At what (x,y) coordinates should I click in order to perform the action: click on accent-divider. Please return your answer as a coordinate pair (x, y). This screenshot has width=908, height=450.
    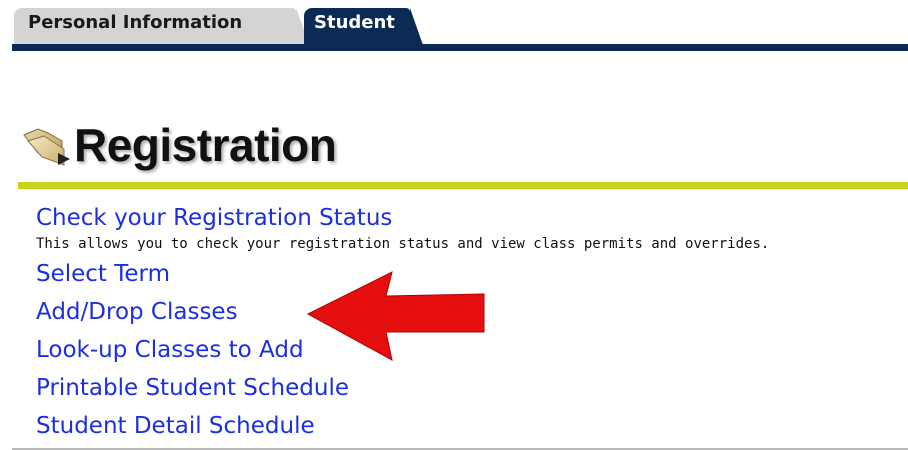
    Looking at the image, I should click on (463, 185).